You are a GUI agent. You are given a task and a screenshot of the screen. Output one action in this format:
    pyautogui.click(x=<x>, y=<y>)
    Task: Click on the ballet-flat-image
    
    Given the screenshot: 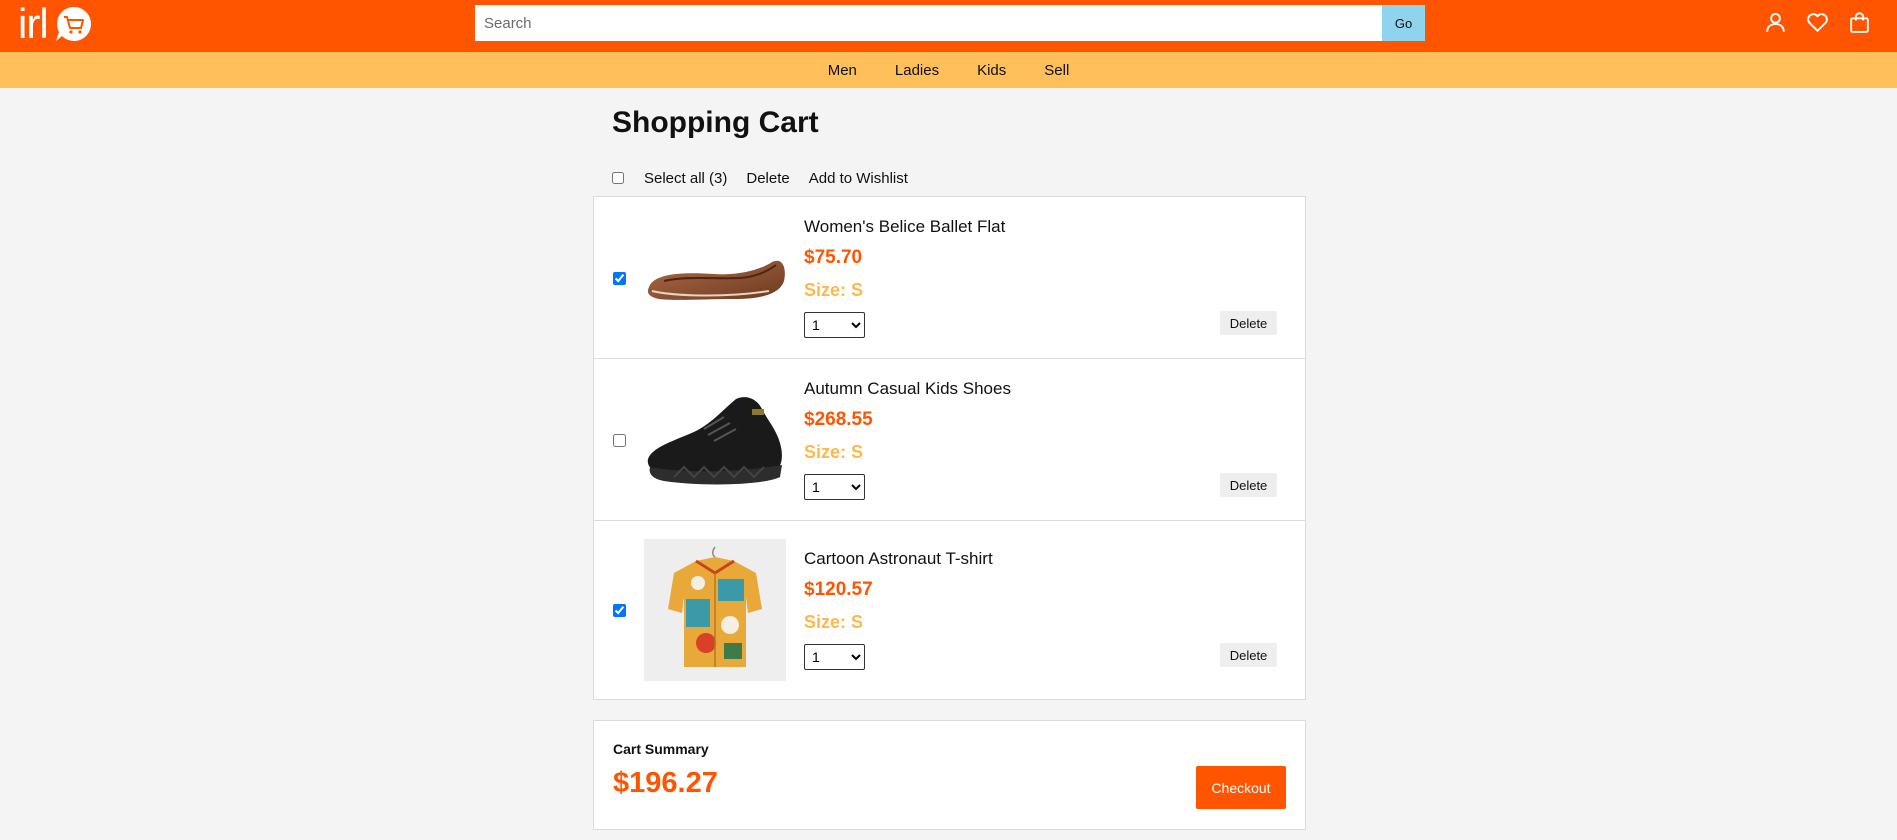 What is the action you would take?
    pyautogui.click(x=715, y=278)
    